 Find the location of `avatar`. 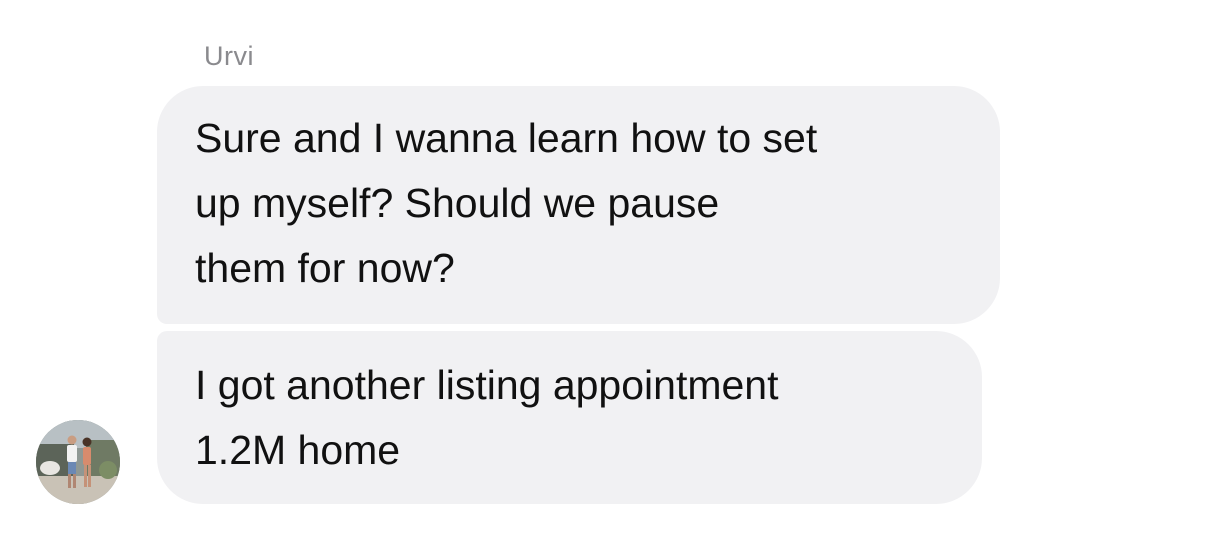

avatar is located at coordinates (78, 462).